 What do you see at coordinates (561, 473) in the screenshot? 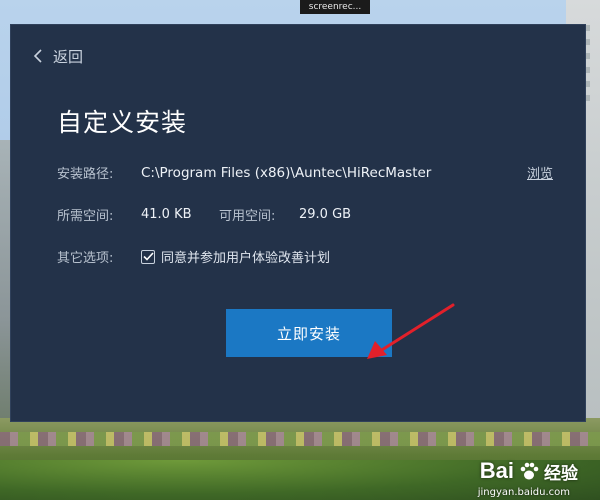
I see `watermark-suffix: 经验` at bounding box center [561, 473].